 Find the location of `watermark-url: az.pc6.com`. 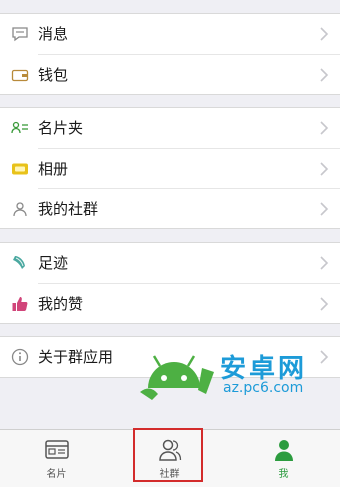

watermark-url: az.pc6.com is located at coordinates (263, 388).